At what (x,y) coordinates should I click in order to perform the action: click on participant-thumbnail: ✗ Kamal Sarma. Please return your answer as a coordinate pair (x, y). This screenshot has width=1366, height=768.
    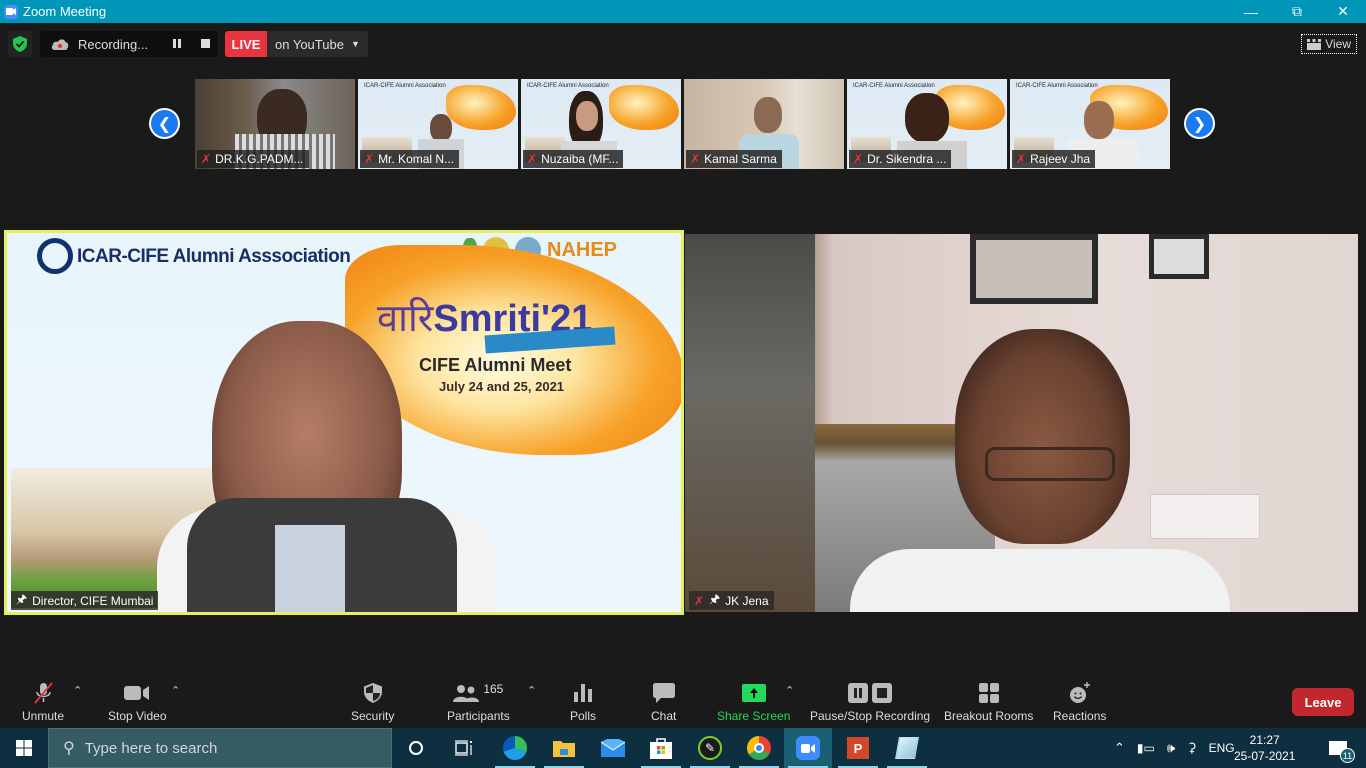
    Looking at the image, I should click on (764, 124).